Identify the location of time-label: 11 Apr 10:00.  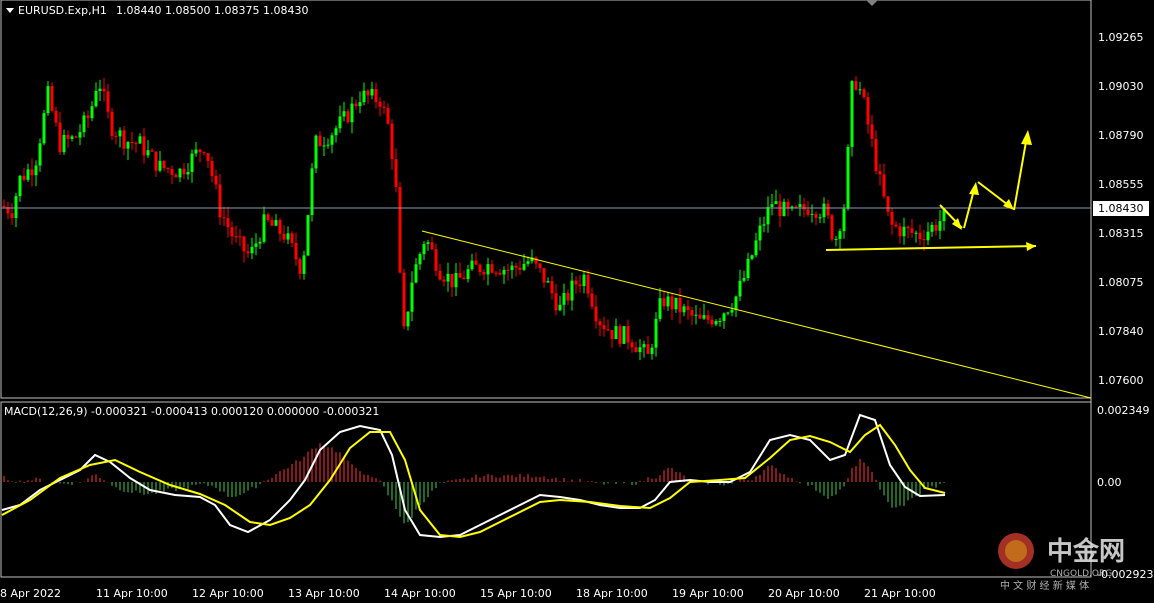
(132, 593).